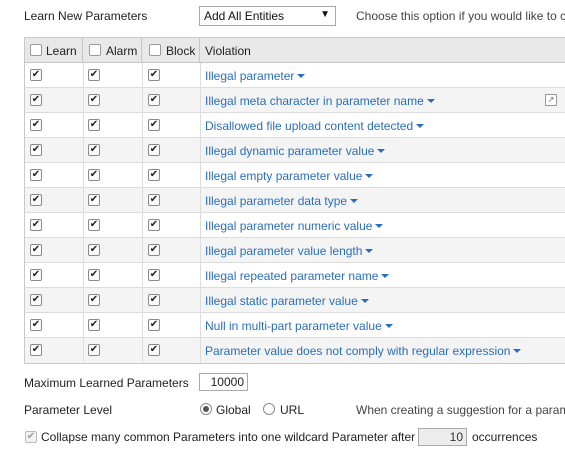 The height and width of the screenshot is (456, 565). What do you see at coordinates (36, 50) in the screenshot?
I see `header-learn-checkbox` at bounding box center [36, 50].